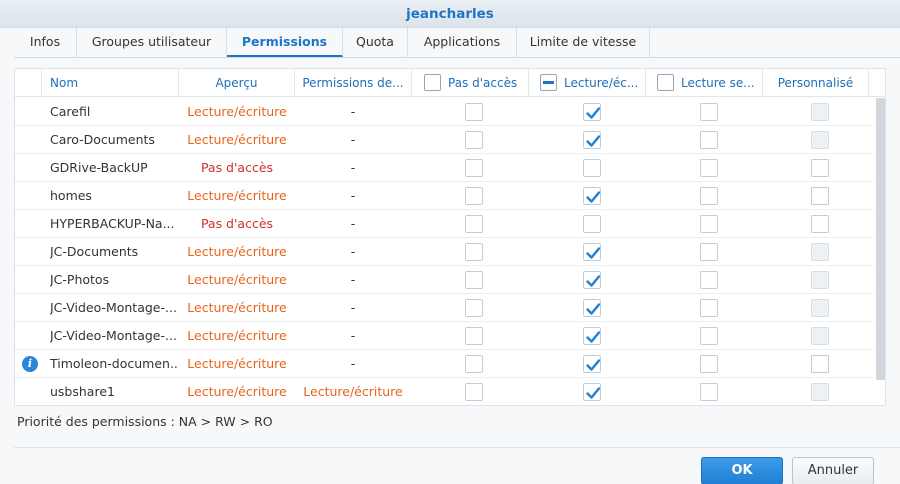 The height and width of the screenshot is (484, 900). Describe the element at coordinates (99, 167) in the screenshot. I see `share-name: GDRive-BackUP` at that location.